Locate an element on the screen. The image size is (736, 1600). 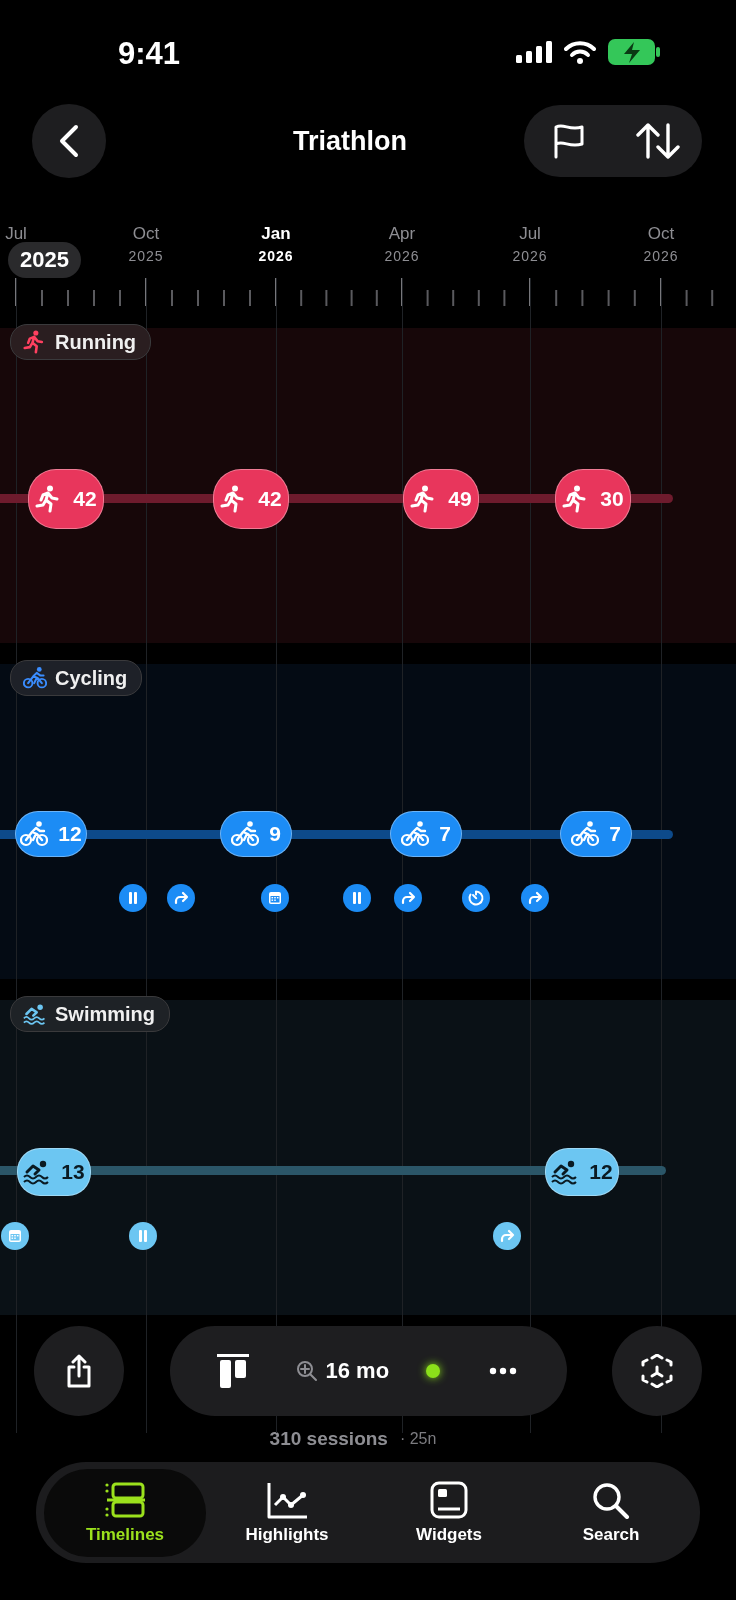
sort-icon is located at coordinates (657, 141).